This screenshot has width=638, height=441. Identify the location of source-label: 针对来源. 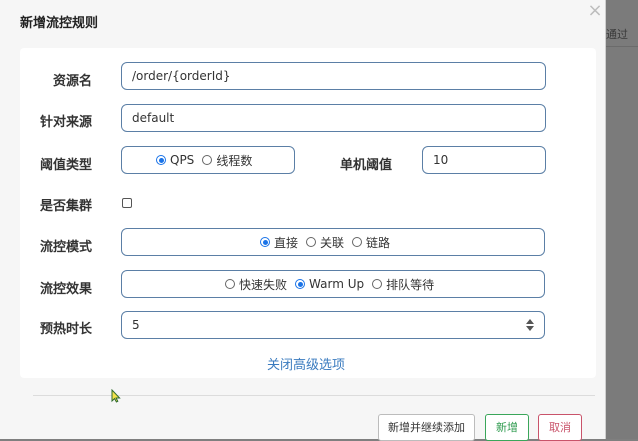
(66, 122).